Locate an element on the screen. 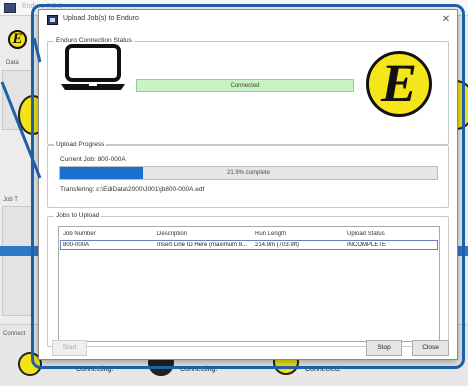 This screenshot has height=386, width=468. annotation-callout-lines is located at coordinates (21, 108).